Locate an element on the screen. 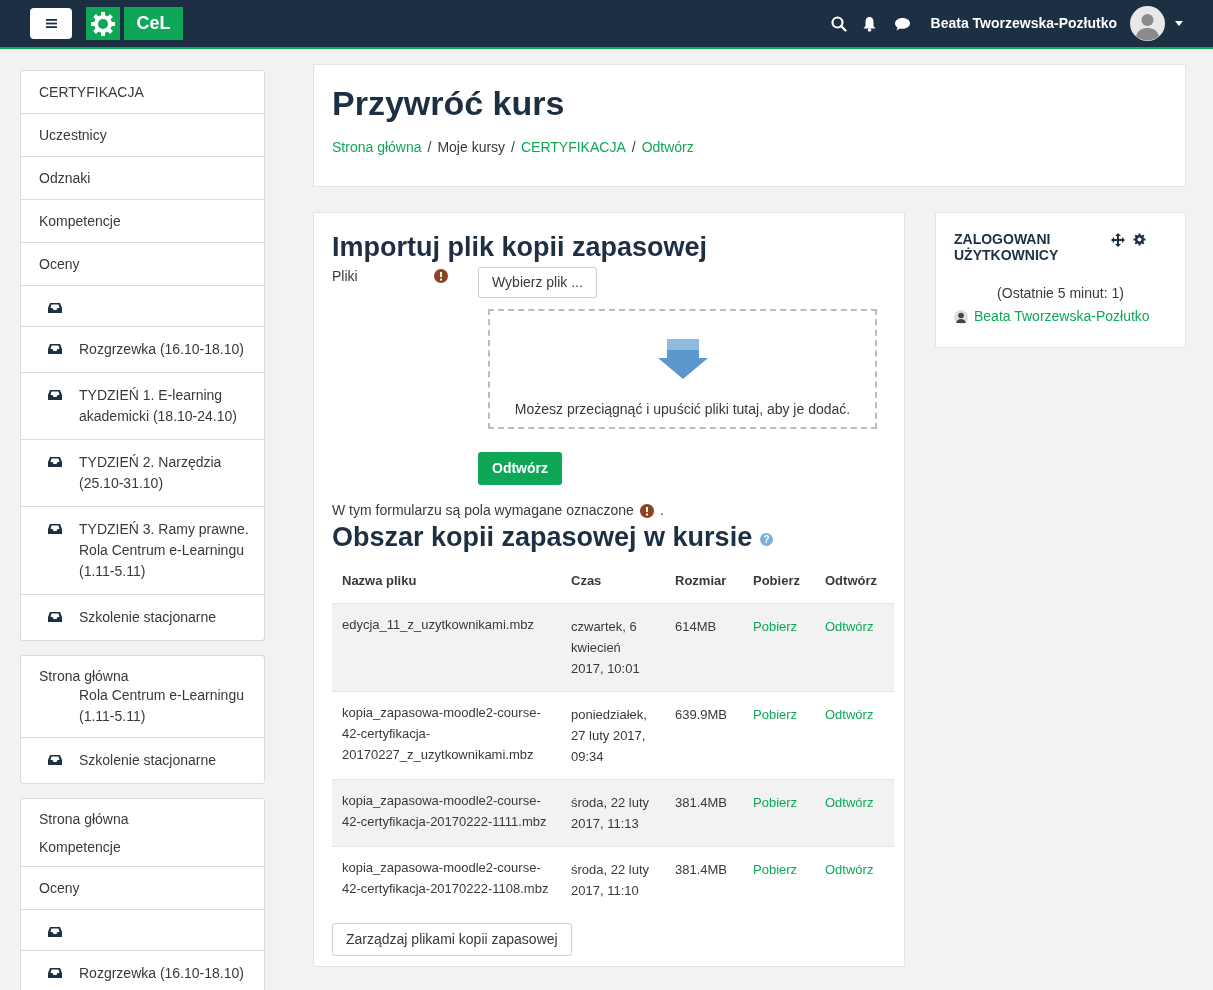 Image resolution: width=1213 pixels, height=990 pixels. field-label: Pliki is located at coordinates (345, 276).